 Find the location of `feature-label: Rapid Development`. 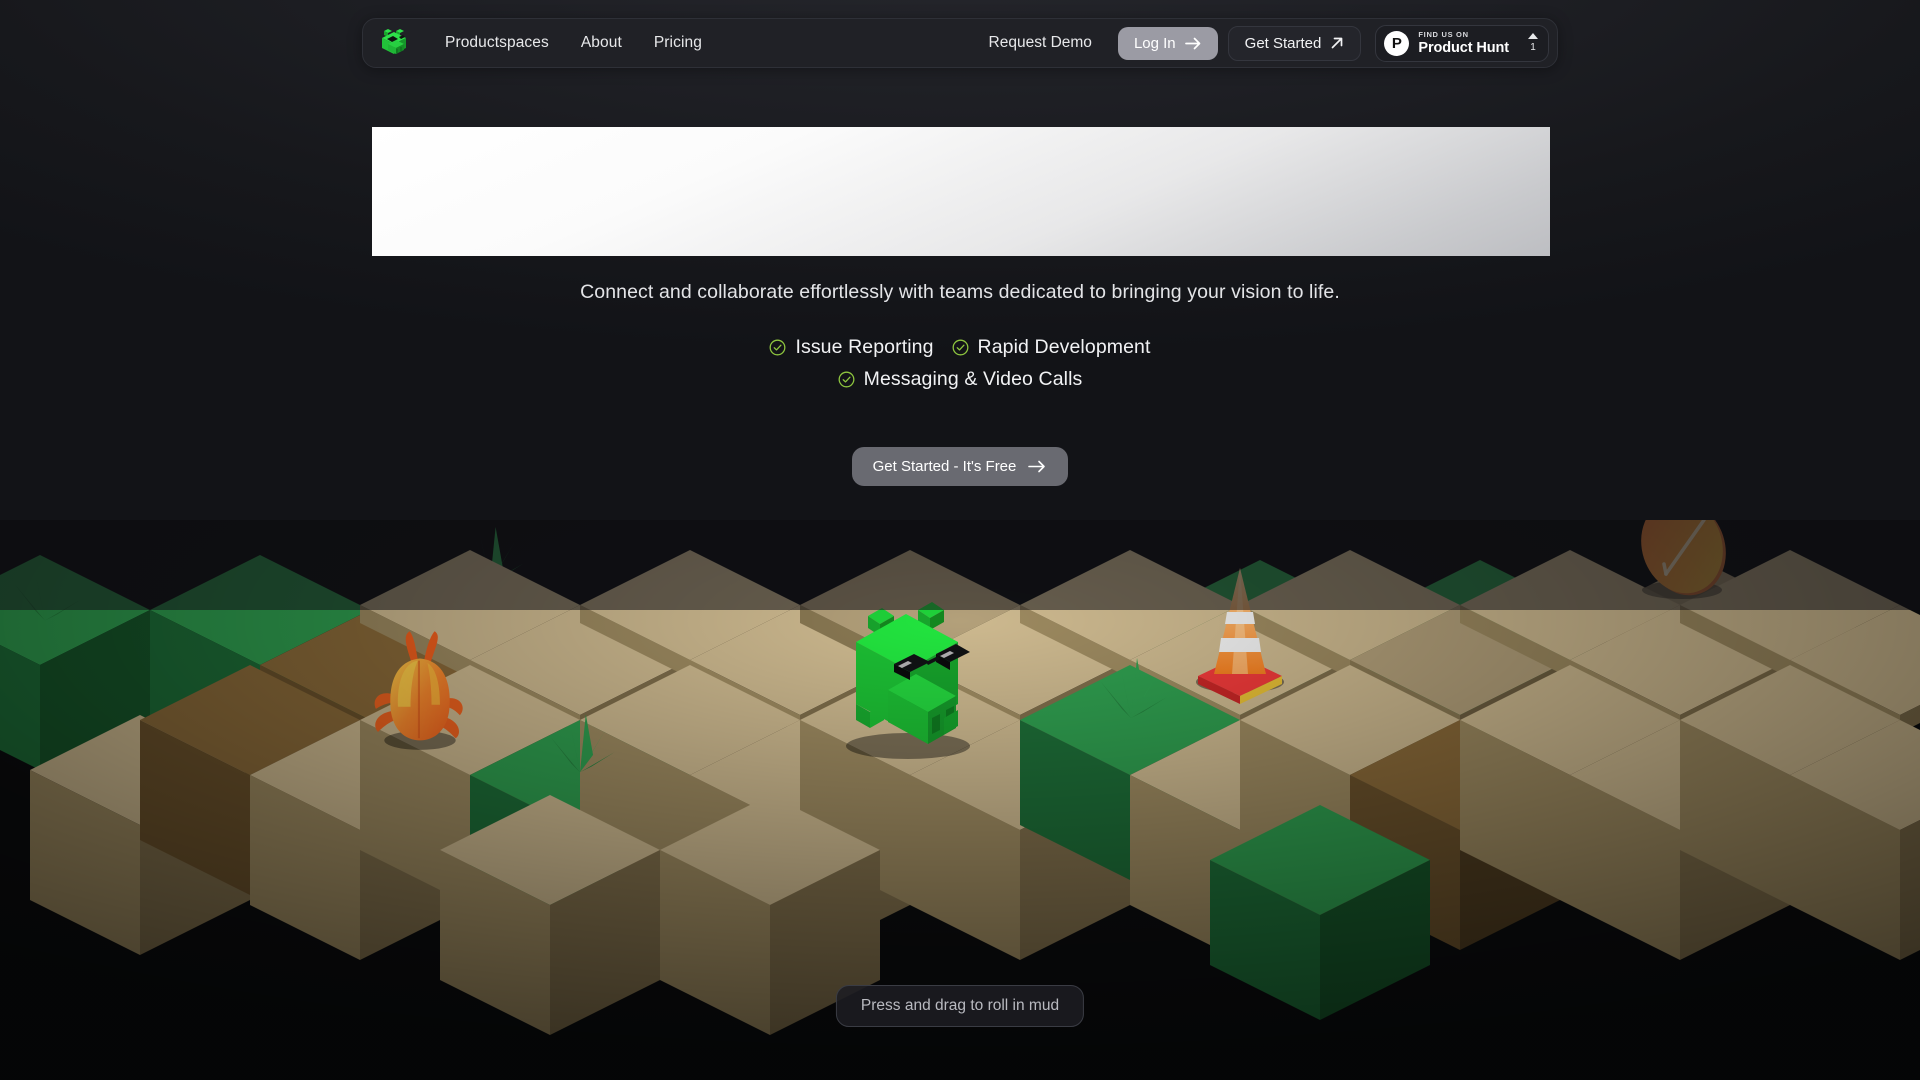

feature-label: Rapid Development is located at coordinates (1064, 347).